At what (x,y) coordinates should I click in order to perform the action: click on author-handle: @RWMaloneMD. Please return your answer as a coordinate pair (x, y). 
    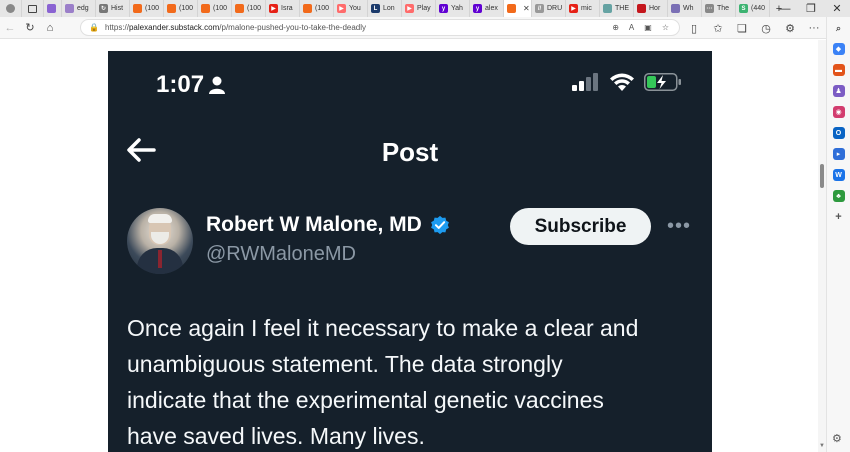
    Looking at the image, I should click on (281, 254).